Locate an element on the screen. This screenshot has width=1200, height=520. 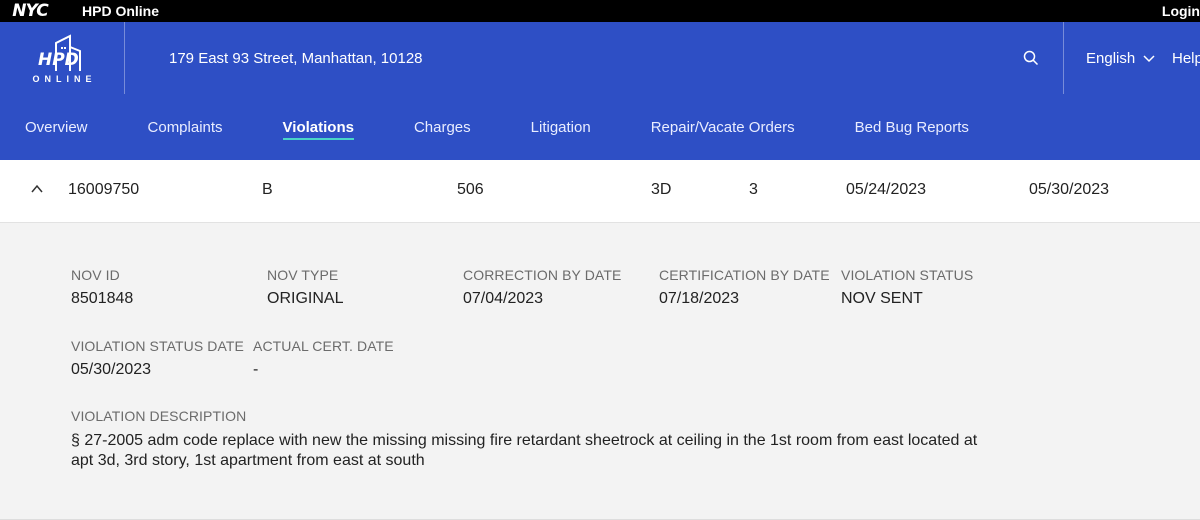
violation-status-date-value: 05/30/2023 is located at coordinates (111, 369).